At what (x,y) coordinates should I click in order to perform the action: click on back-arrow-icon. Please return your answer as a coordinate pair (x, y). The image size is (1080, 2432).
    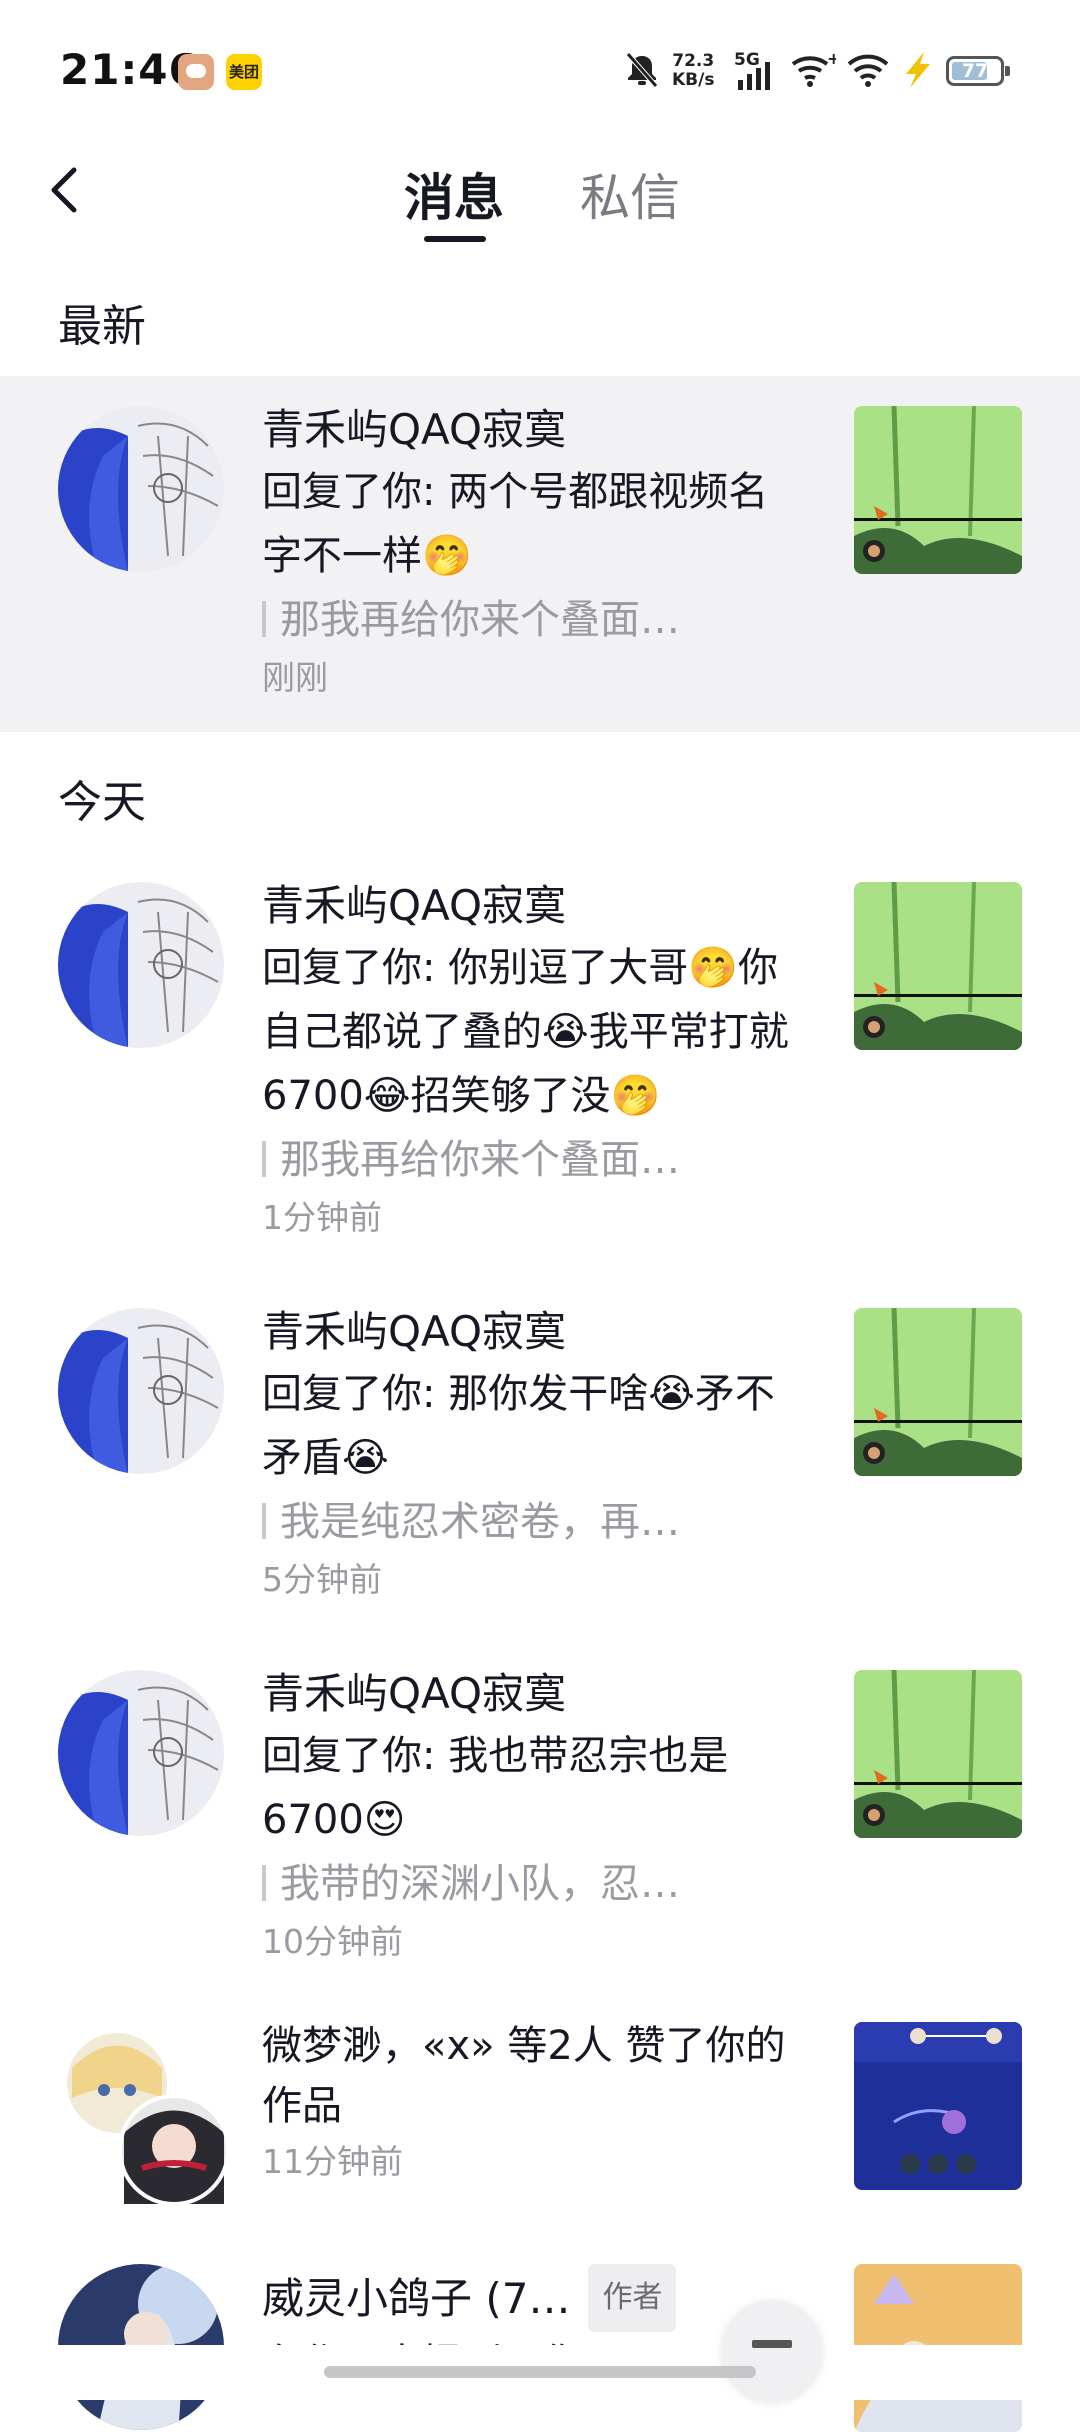
    Looking at the image, I should click on (70, 190).